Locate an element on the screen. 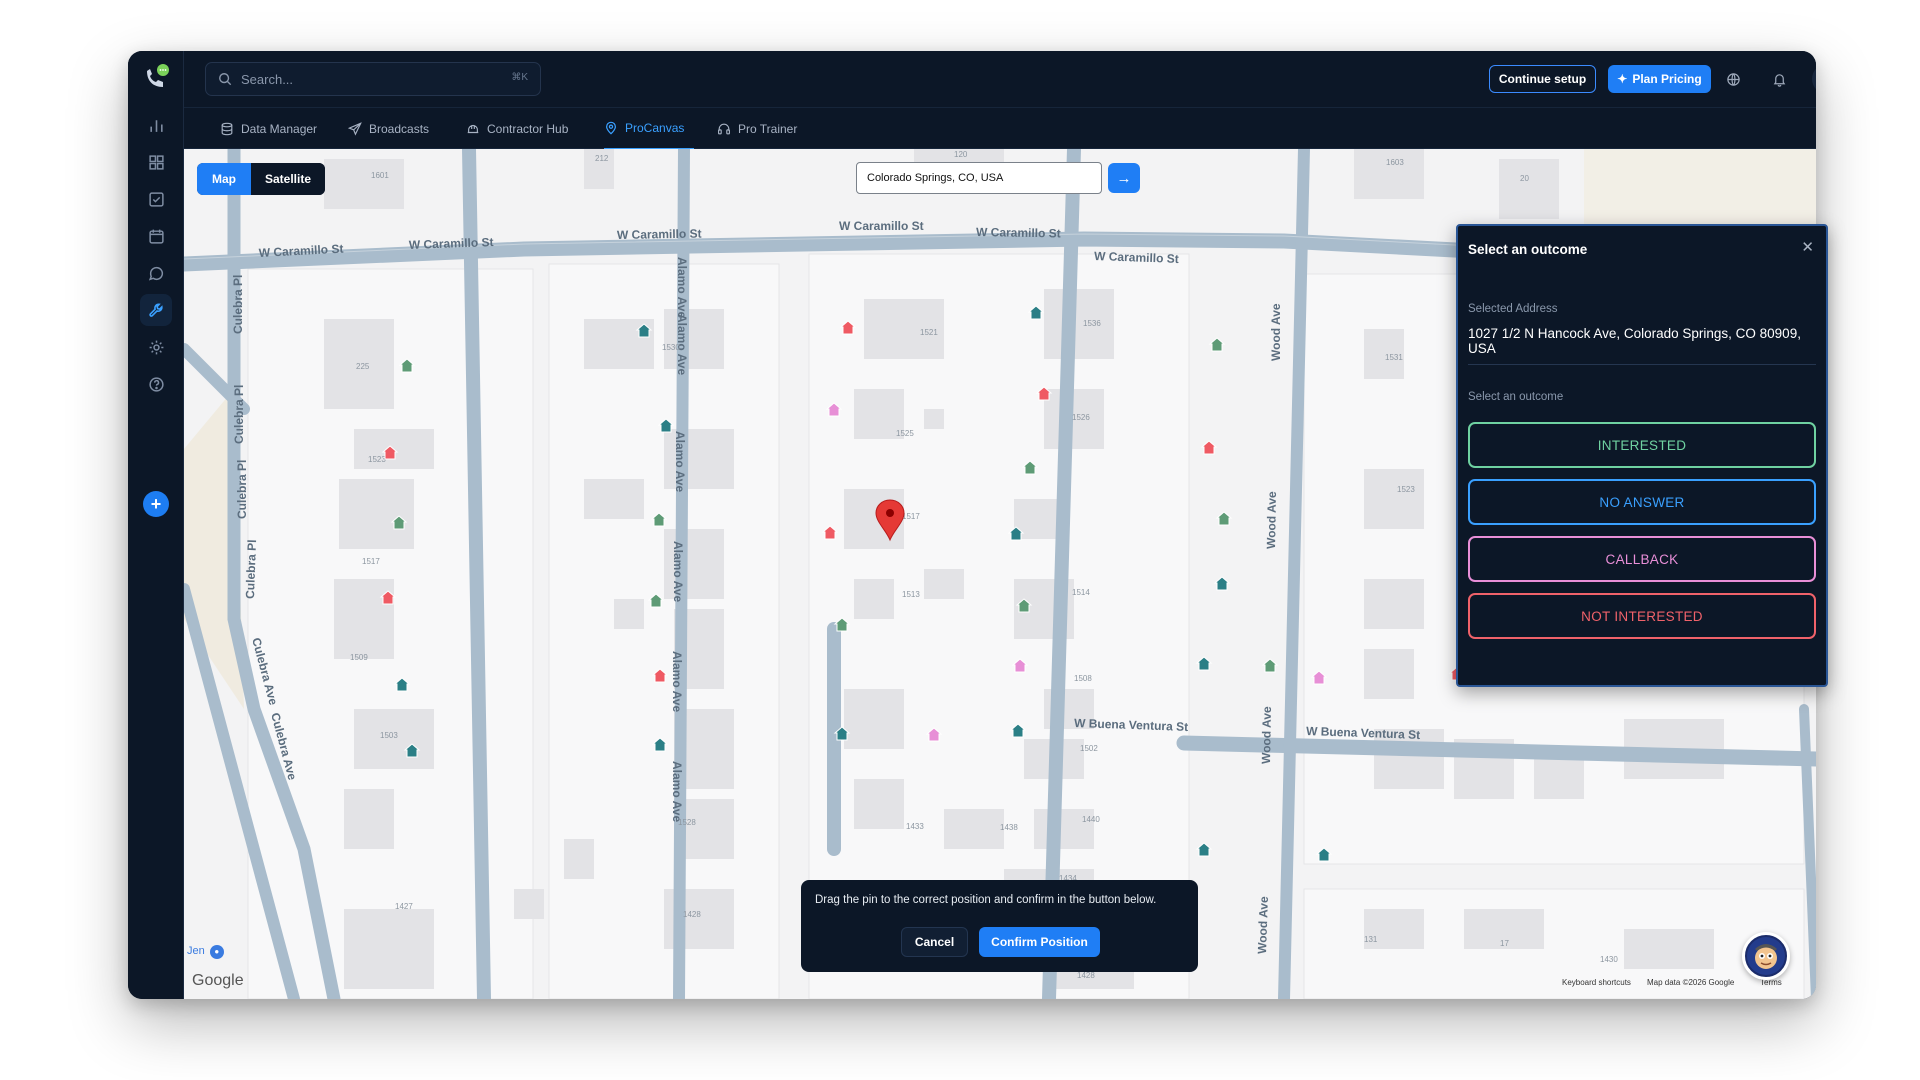 The width and height of the screenshot is (1920, 1080). arrow-right-icon: → is located at coordinates (1124, 178).